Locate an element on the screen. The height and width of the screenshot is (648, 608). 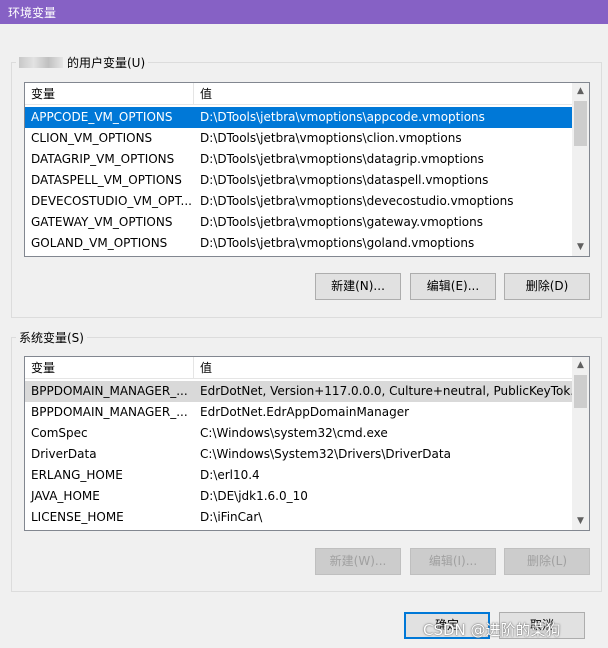
blurred-username is located at coordinates (41, 62).